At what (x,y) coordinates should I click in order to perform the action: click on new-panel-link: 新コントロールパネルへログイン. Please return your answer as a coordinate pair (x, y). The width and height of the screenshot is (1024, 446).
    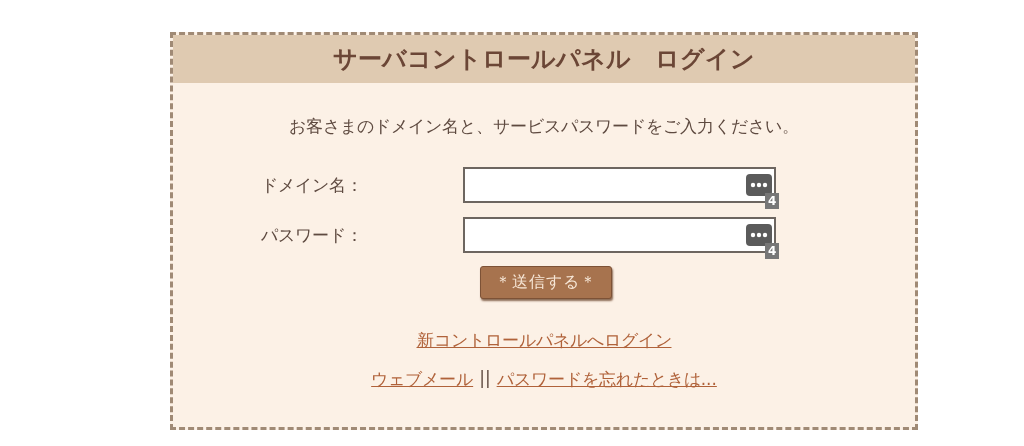
    Looking at the image, I should click on (544, 340).